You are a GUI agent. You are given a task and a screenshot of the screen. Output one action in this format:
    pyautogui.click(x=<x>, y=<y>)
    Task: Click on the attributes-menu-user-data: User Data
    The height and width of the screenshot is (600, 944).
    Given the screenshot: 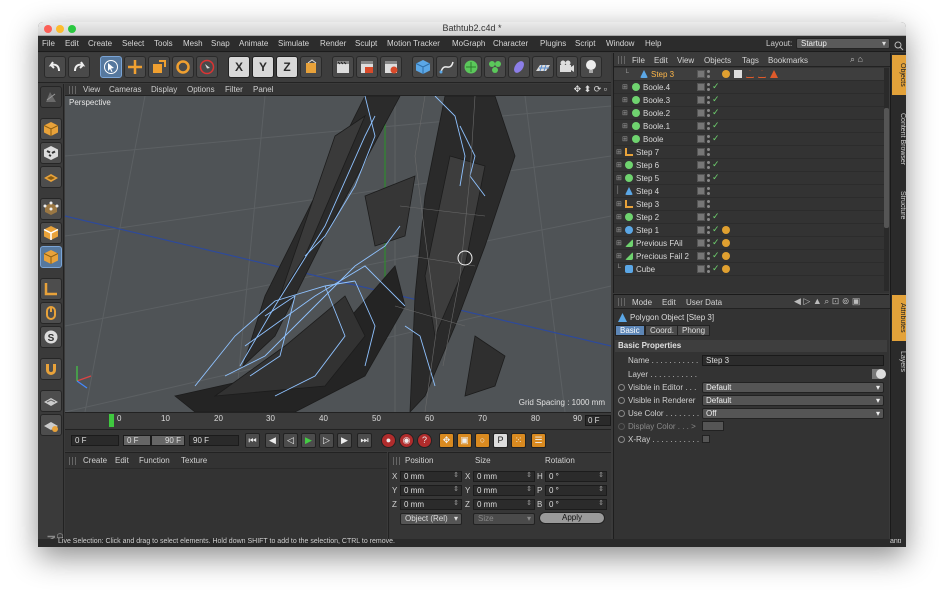 What is the action you would take?
    pyautogui.click(x=704, y=302)
    